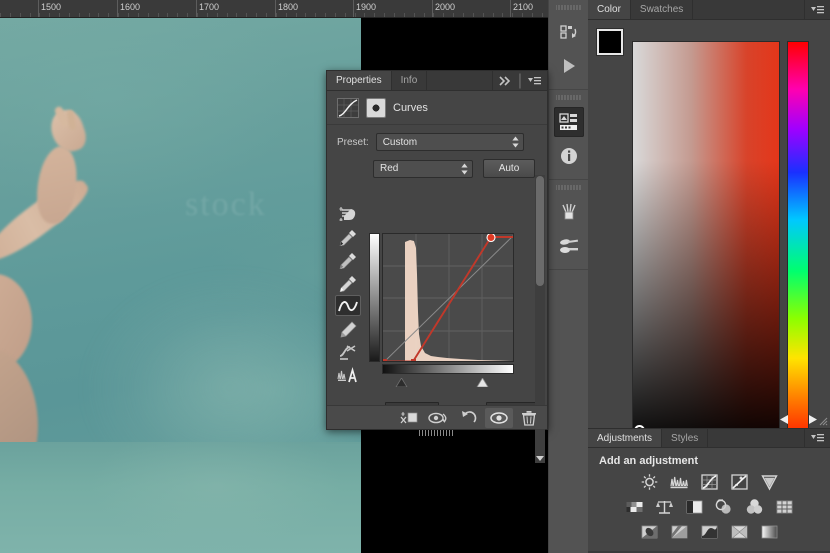  I want to click on tab-styles: Styles, so click(685, 438).